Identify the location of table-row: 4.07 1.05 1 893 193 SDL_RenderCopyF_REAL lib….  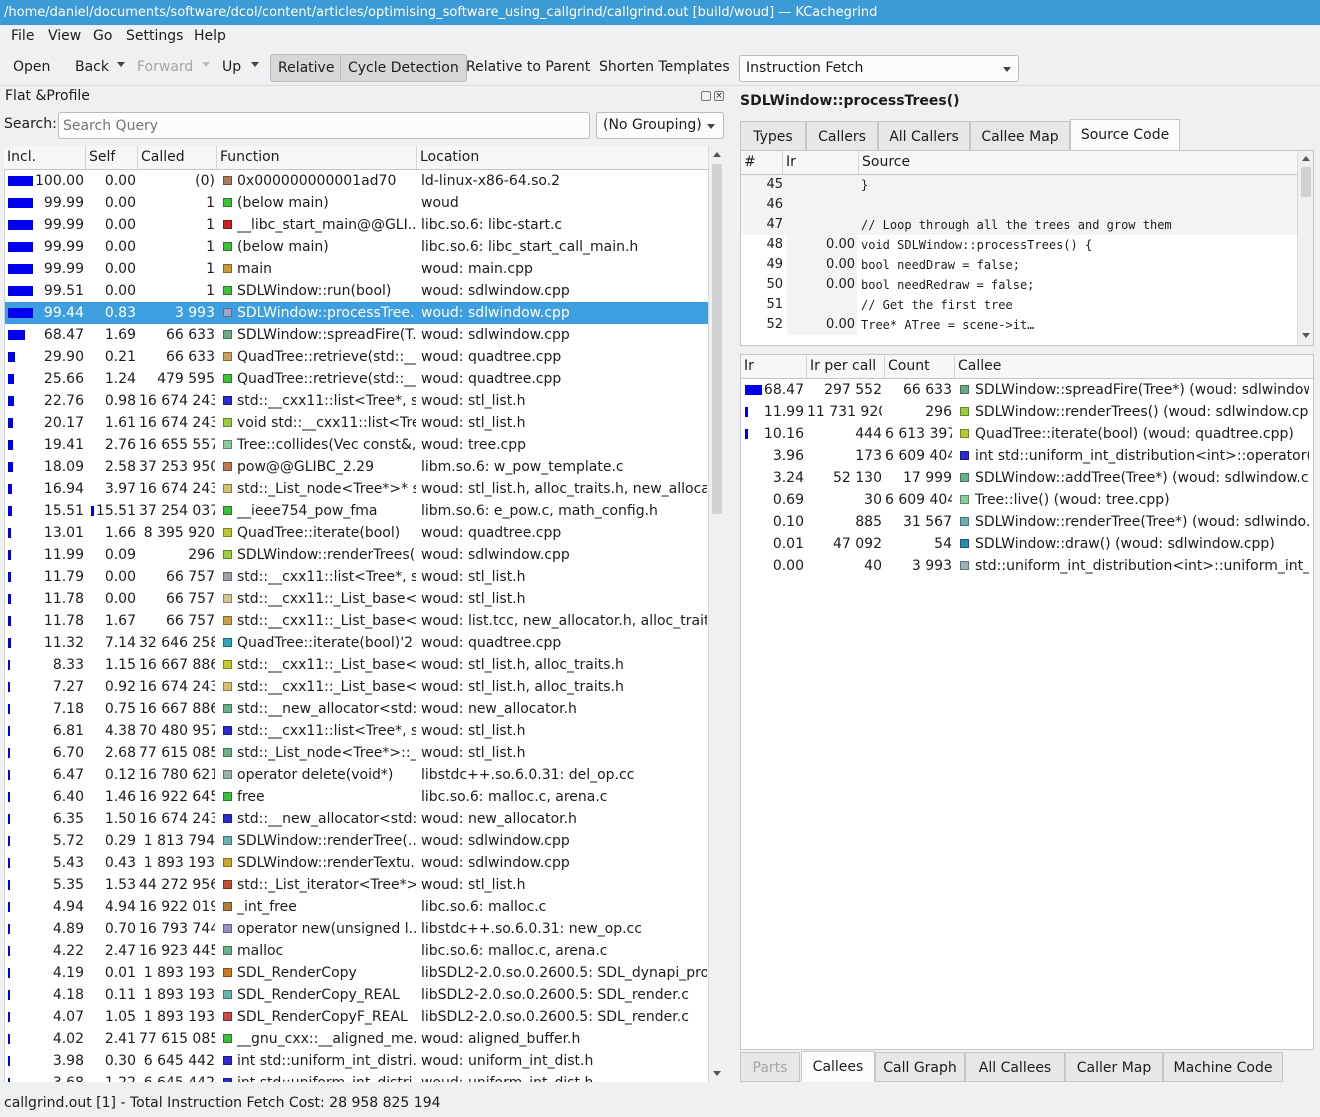
(356, 1017).